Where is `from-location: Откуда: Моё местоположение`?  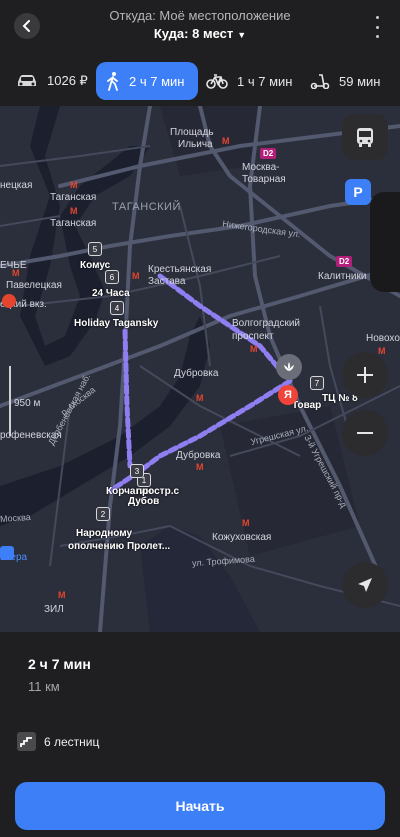 from-location: Откуда: Моё местоположение is located at coordinates (200, 15).